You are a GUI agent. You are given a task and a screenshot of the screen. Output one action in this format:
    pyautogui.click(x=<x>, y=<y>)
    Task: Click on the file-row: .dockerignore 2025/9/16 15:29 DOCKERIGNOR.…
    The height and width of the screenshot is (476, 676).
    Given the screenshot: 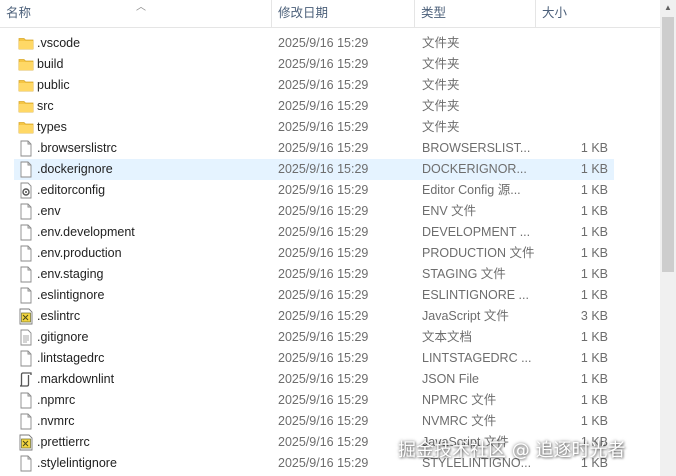 What is the action you would take?
    pyautogui.click(x=314, y=169)
    